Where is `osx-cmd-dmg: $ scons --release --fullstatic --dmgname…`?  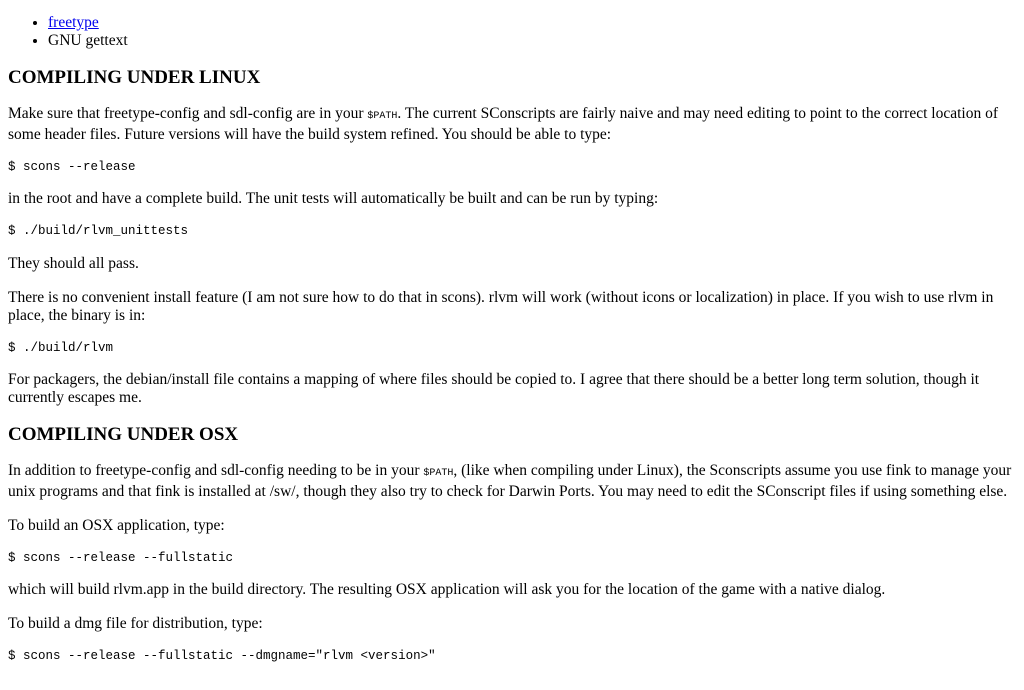
osx-cmd-dmg: $ scons --release --fullstatic --dmgname… is located at coordinates (222, 656).